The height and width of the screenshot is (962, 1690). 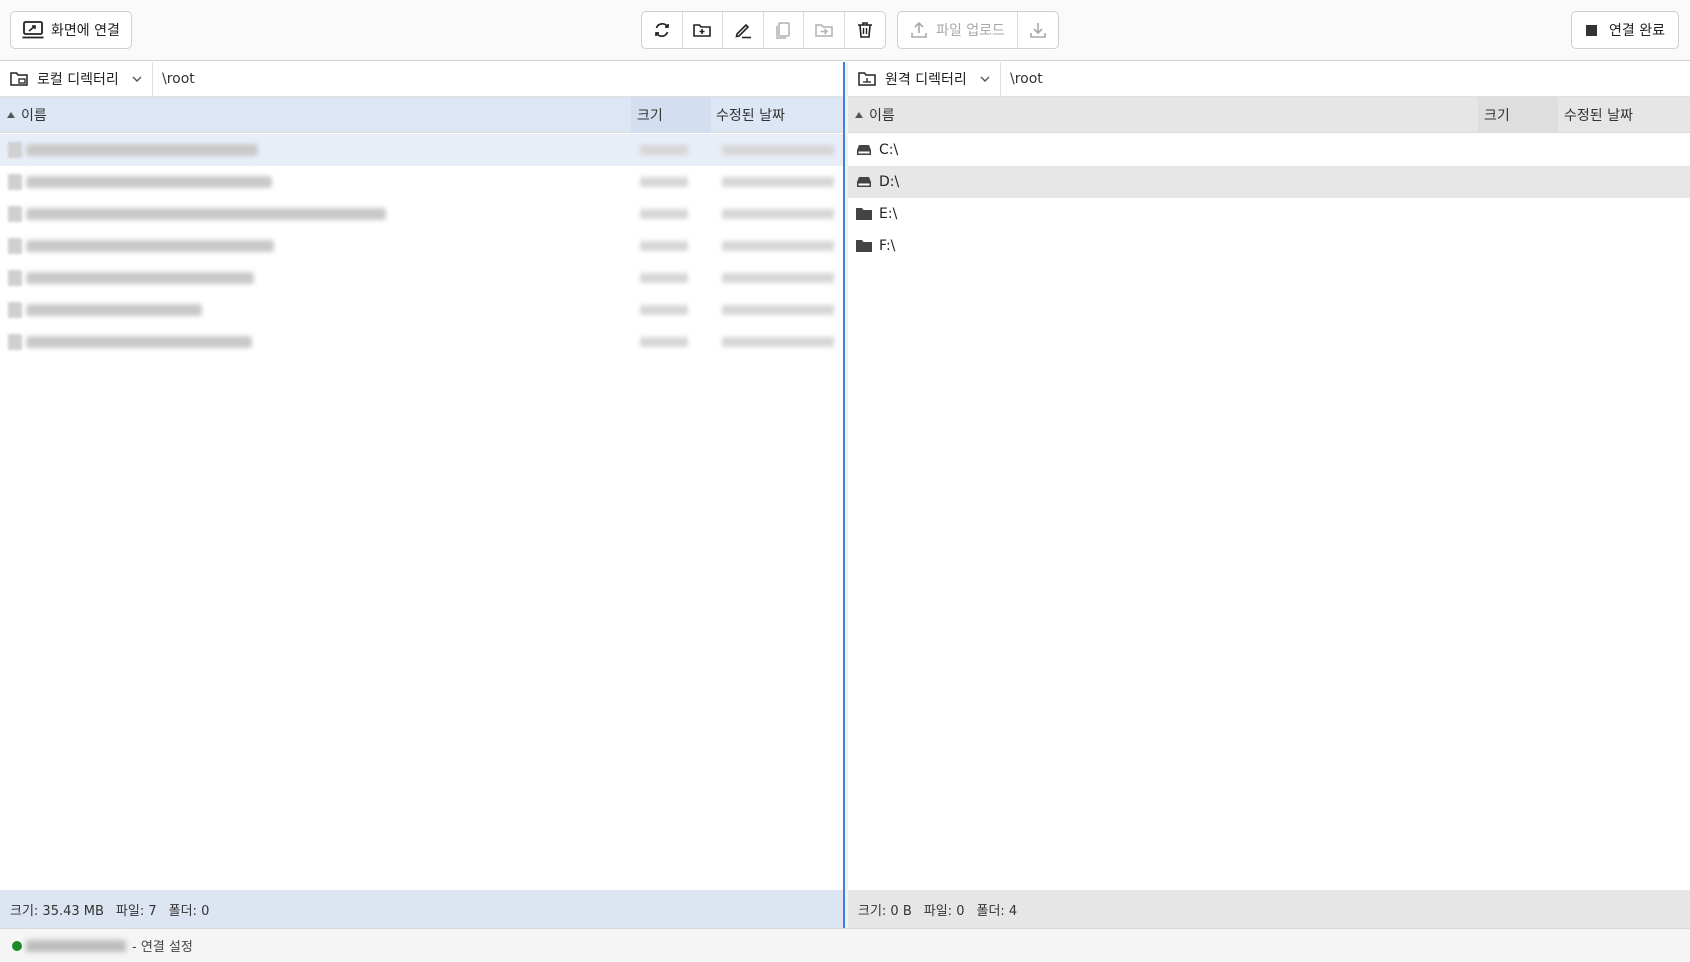 I want to click on remote-path: \root, so click(x=1022, y=79).